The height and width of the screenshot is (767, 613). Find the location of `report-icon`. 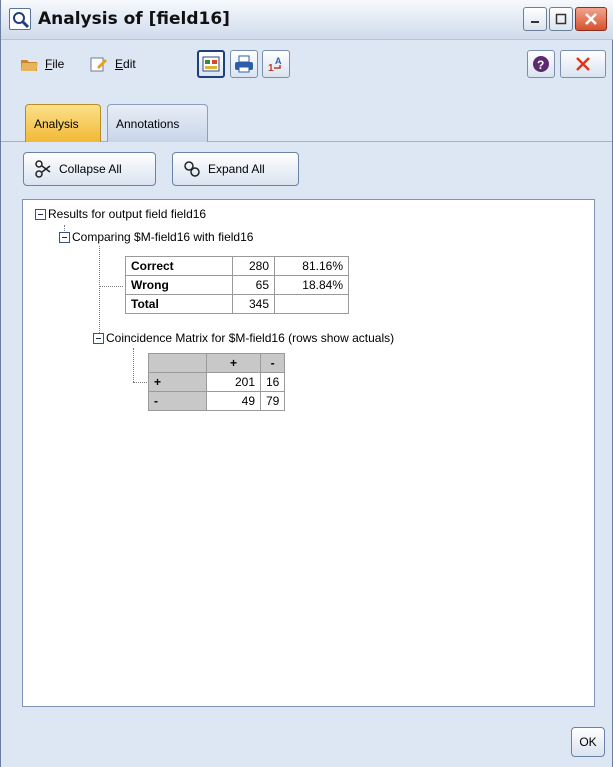

report-icon is located at coordinates (211, 64).